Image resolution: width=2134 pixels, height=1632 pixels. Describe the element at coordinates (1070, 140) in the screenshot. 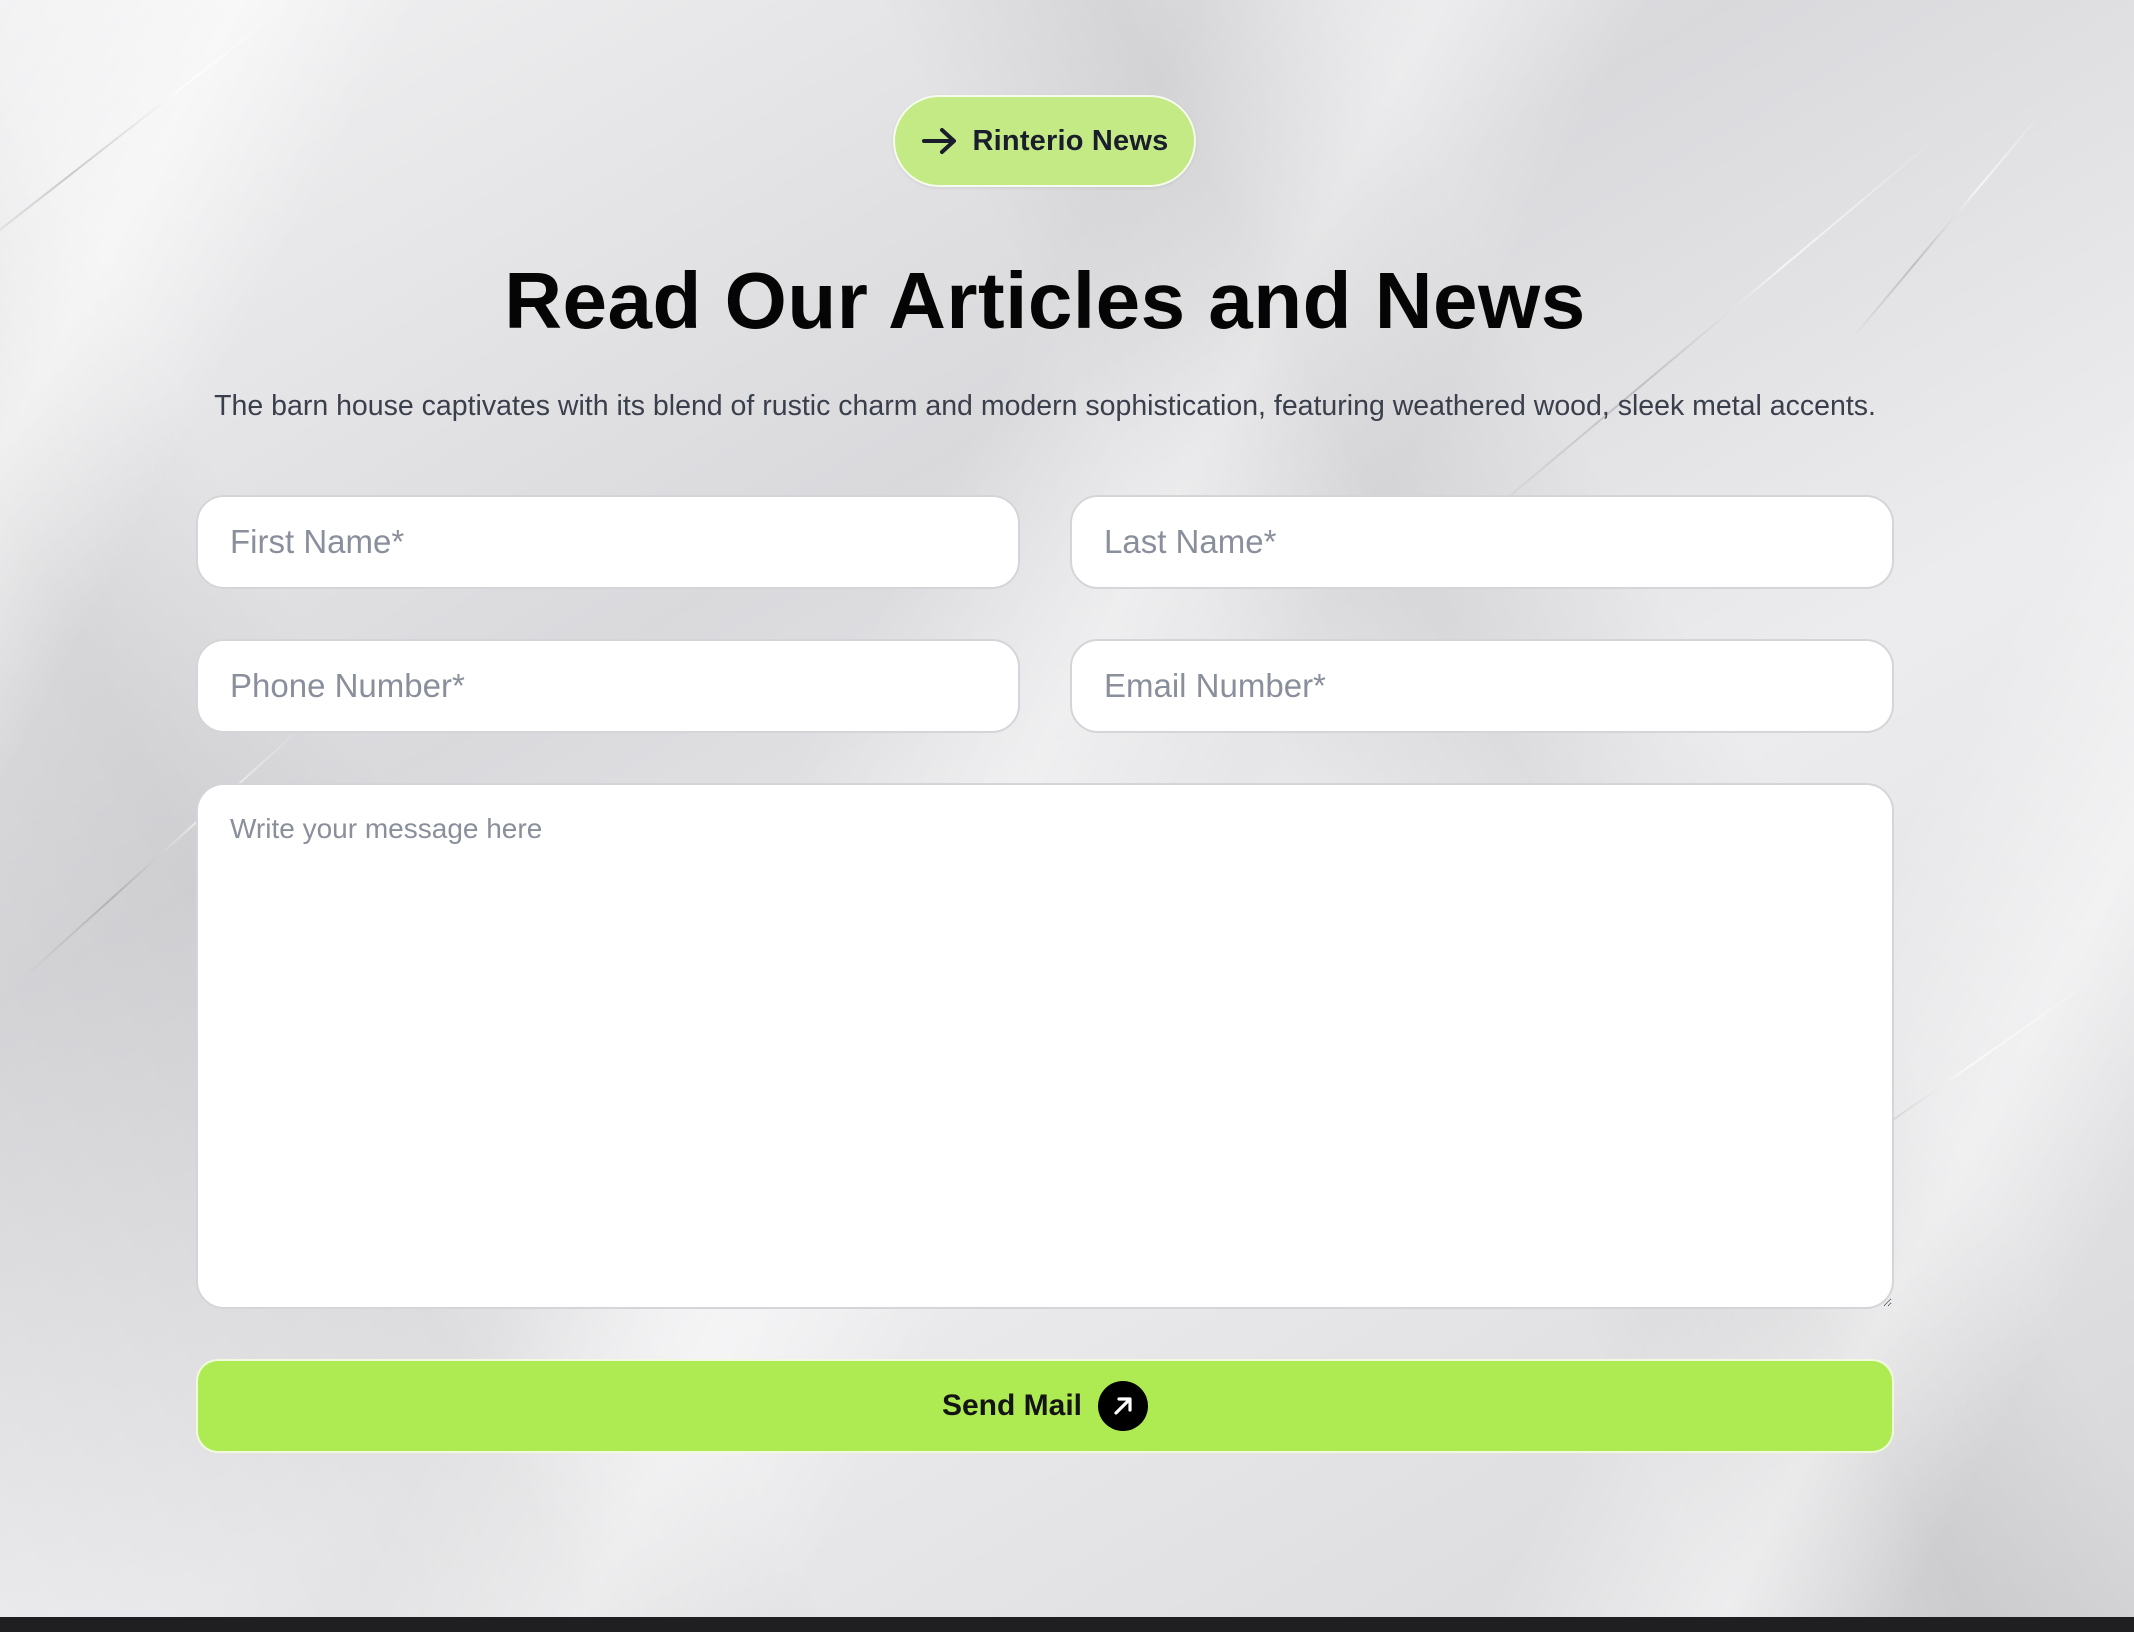

I see `news-badge-label: Rinterio News` at that location.